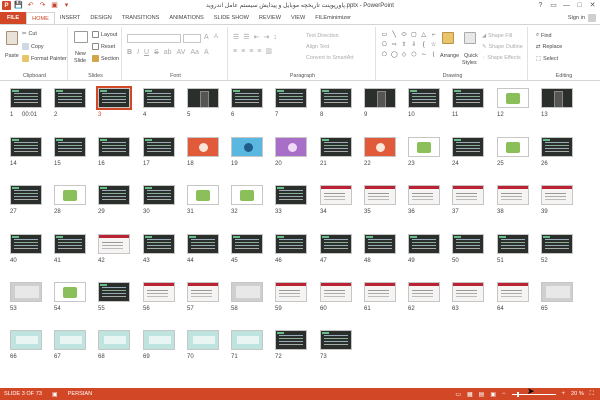 The width and height of the screenshot is (600, 400). I want to click on arrange-icon, so click(448, 38).